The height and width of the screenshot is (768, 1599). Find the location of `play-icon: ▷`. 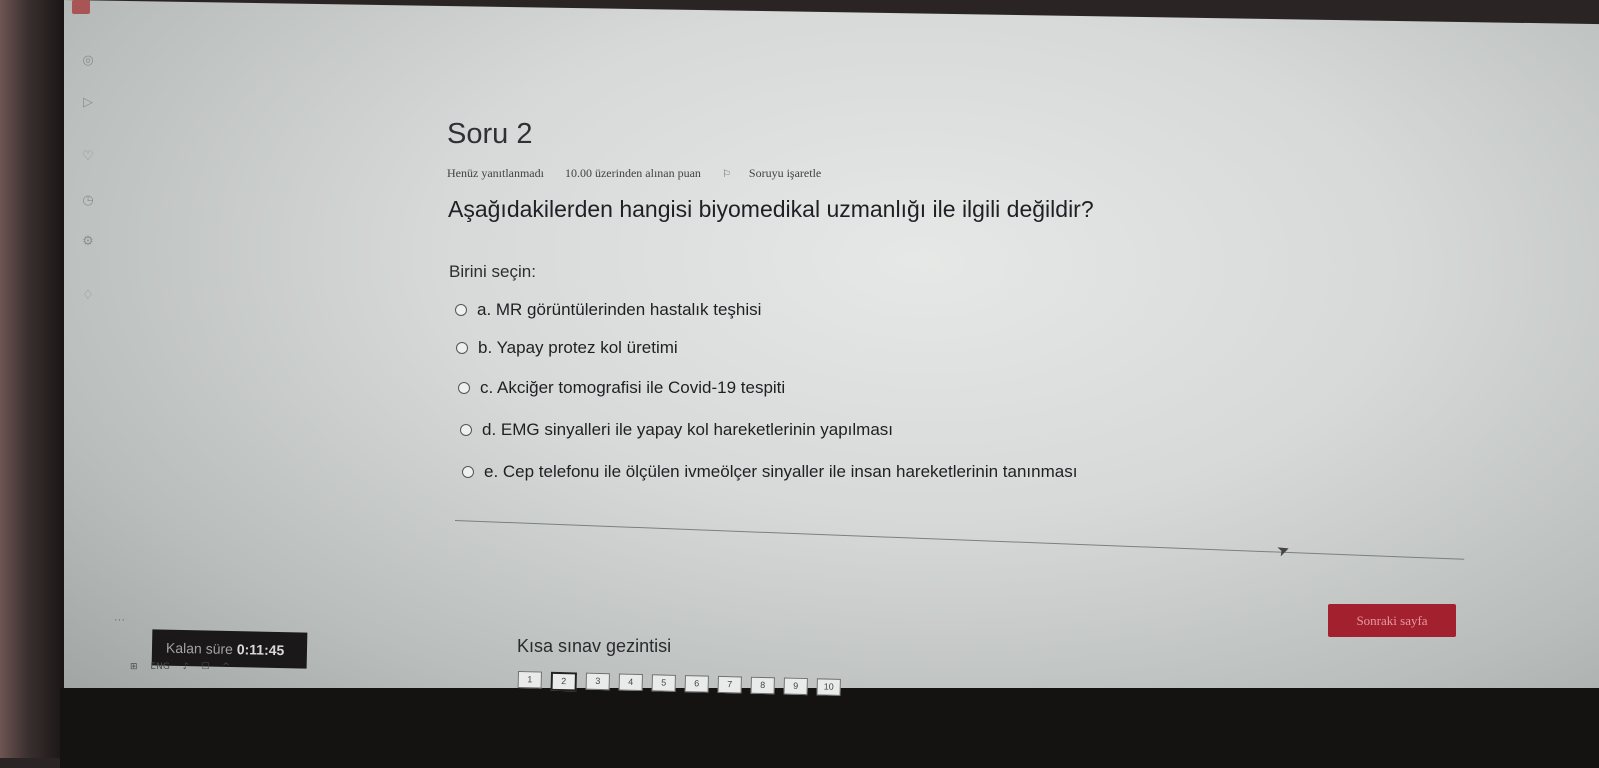

play-icon: ▷ is located at coordinates (88, 103).